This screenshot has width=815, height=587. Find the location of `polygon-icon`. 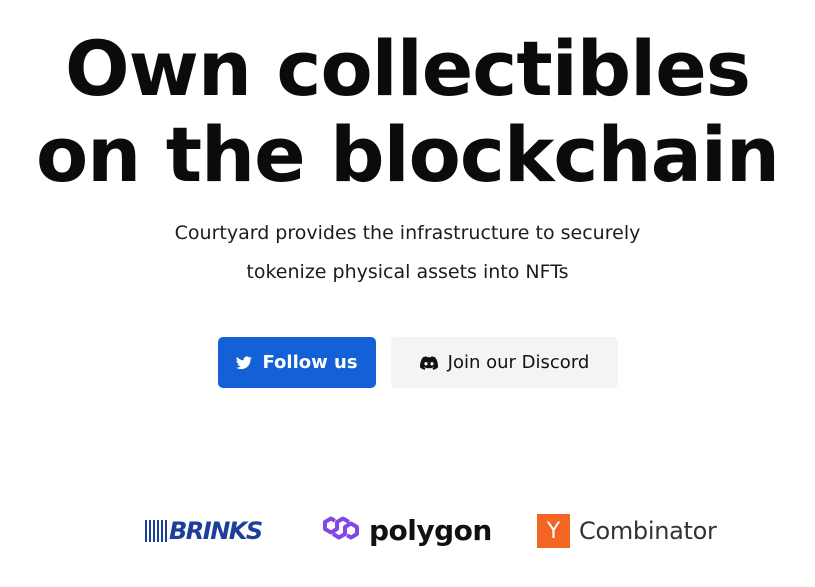

polygon-icon is located at coordinates (341, 530).